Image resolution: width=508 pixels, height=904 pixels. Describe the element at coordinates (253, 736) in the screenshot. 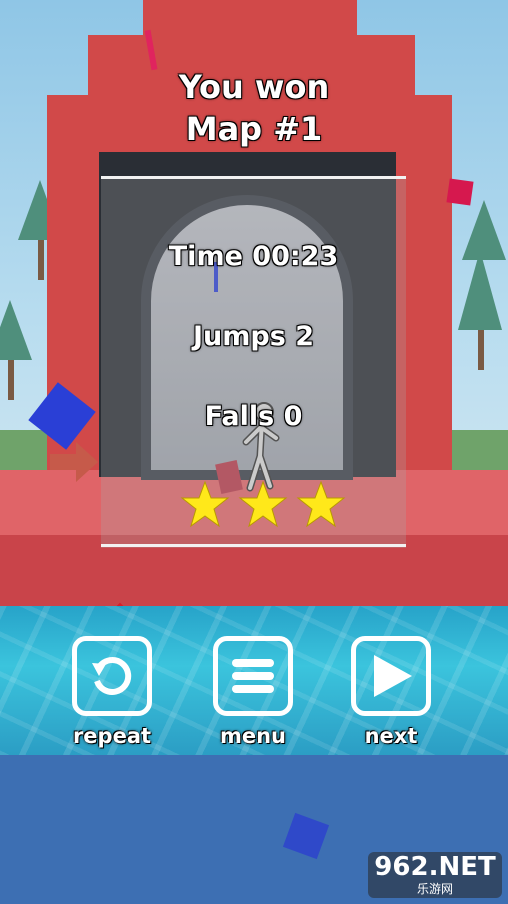

I see `menu-label: menu` at that location.